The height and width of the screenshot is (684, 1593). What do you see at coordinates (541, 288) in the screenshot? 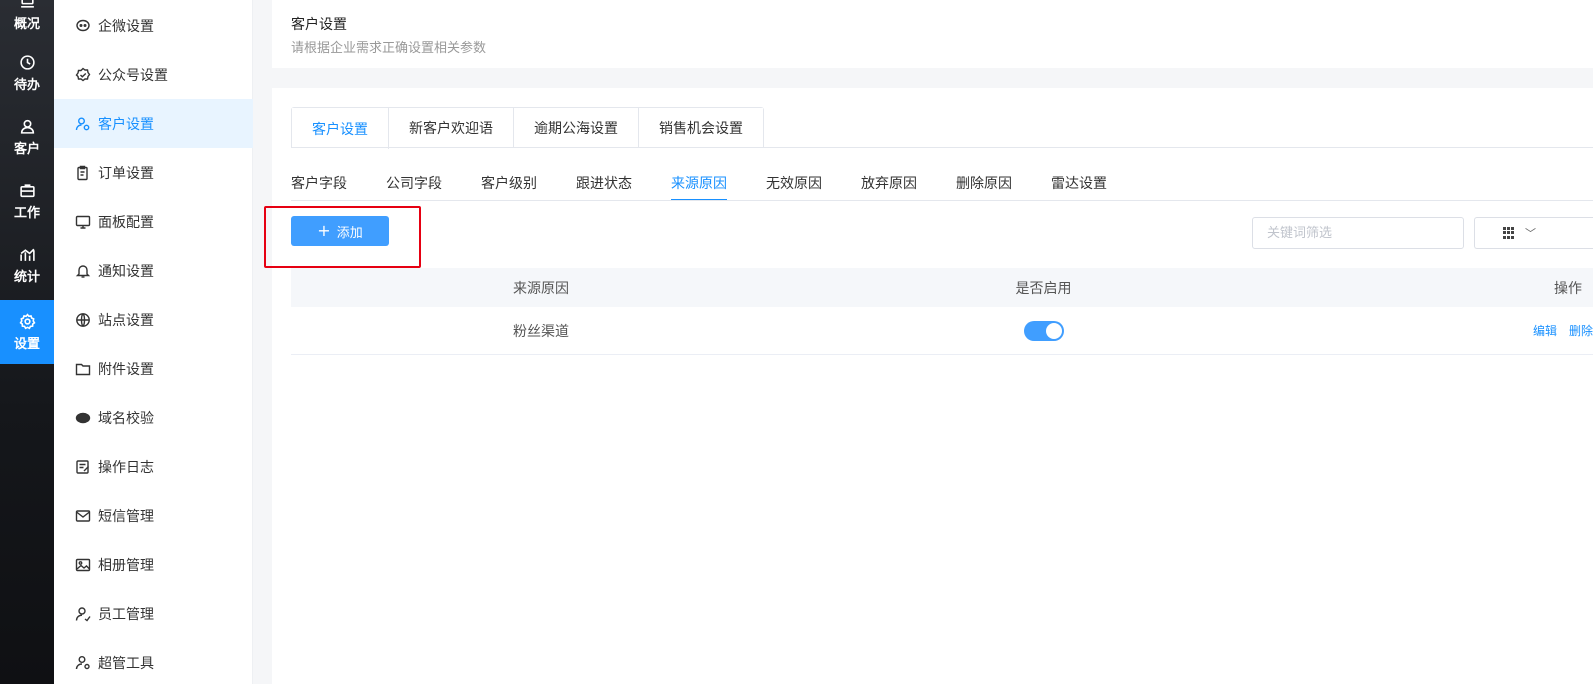
I see `column-header-reason: 来源原因` at bounding box center [541, 288].